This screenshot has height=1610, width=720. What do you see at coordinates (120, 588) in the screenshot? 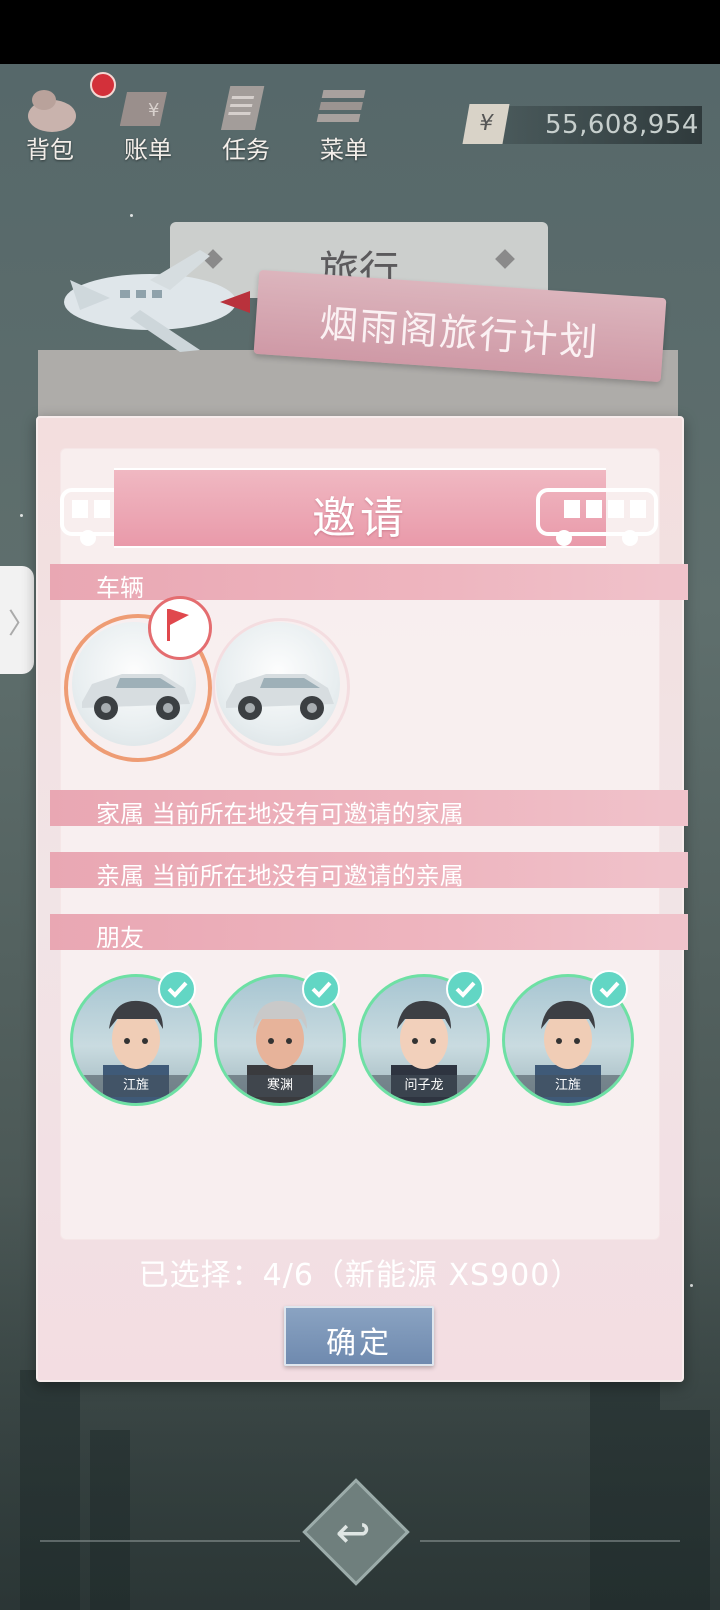
I see `section-vehicles-label: 车辆` at bounding box center [120, 588].